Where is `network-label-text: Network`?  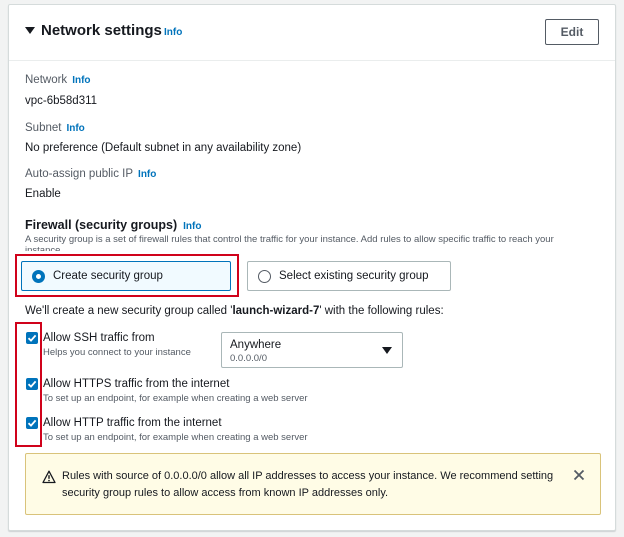
network-label-text: Network is located at coordinates (46, 80).